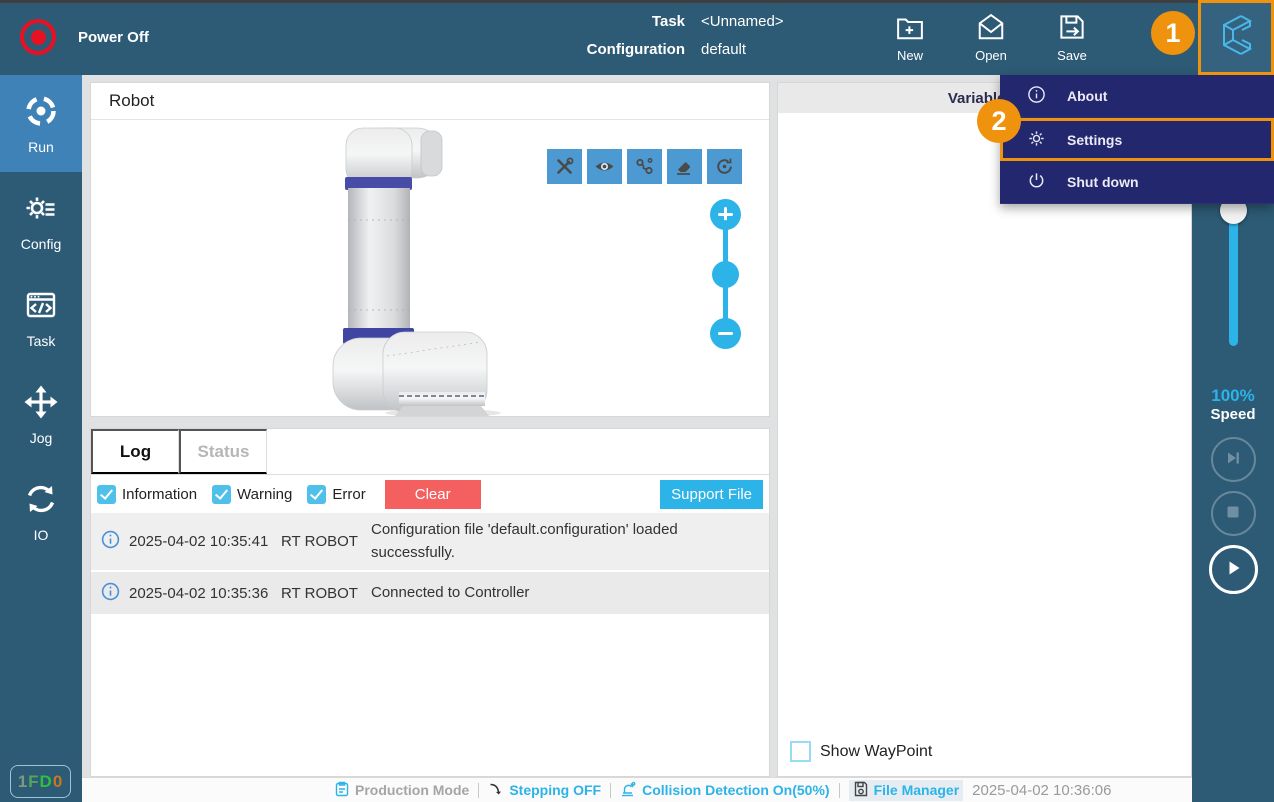 This screenshot has width=1274, height=802. I want to click on show-waypoint-label: Show WayPoint, so click(876, 751).